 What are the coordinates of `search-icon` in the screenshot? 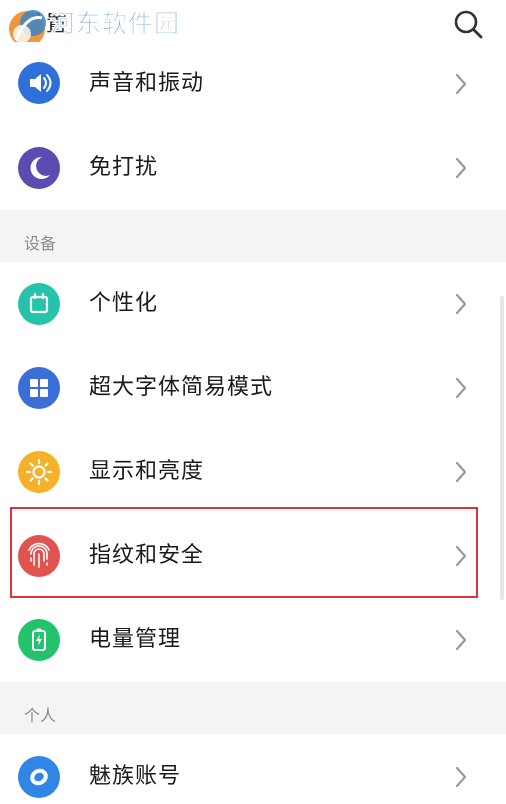 It's located at (468, 24).